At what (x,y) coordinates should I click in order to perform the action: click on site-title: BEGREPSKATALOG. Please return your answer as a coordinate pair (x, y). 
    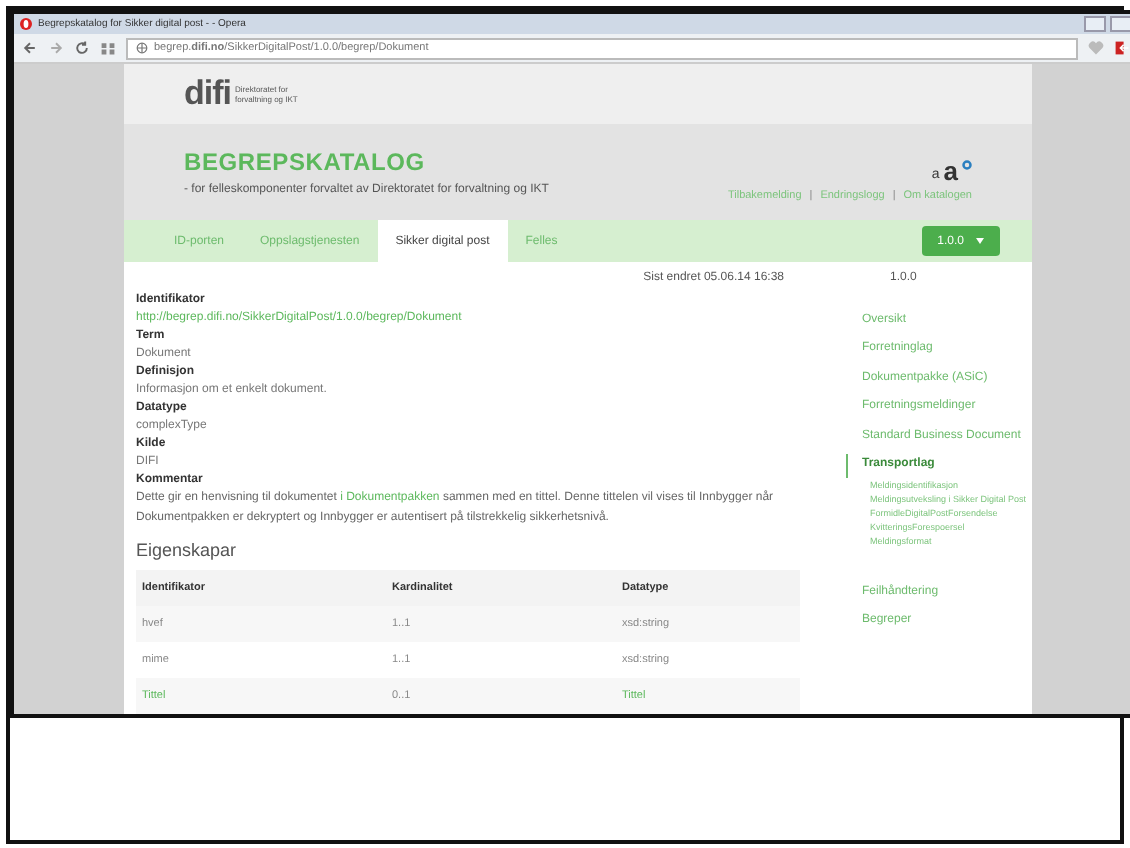
    Looking at the image, I should click on (305, 162).